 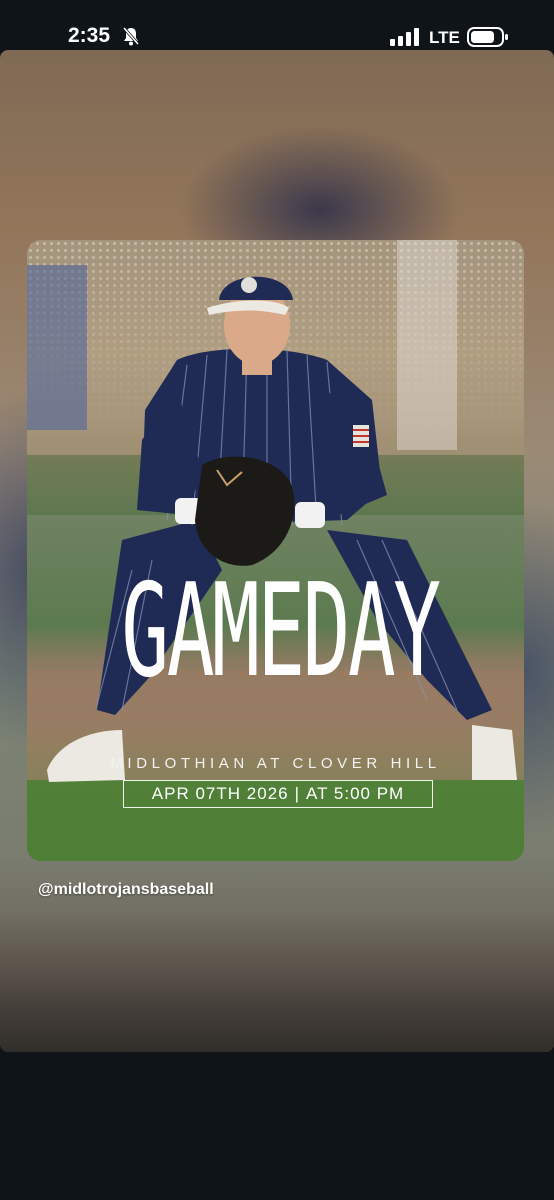 I want to click on matchup-text: MIDLOTHIAN AT CLOVER HILL, so click(x=275, y=763).